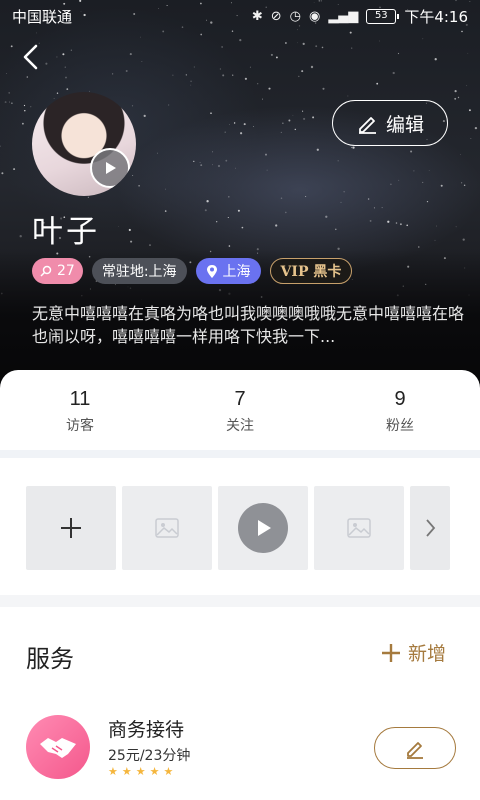  Describe the element at coordinates (400, 399) in the screenshot. I see `stat-value: 9` at that location.